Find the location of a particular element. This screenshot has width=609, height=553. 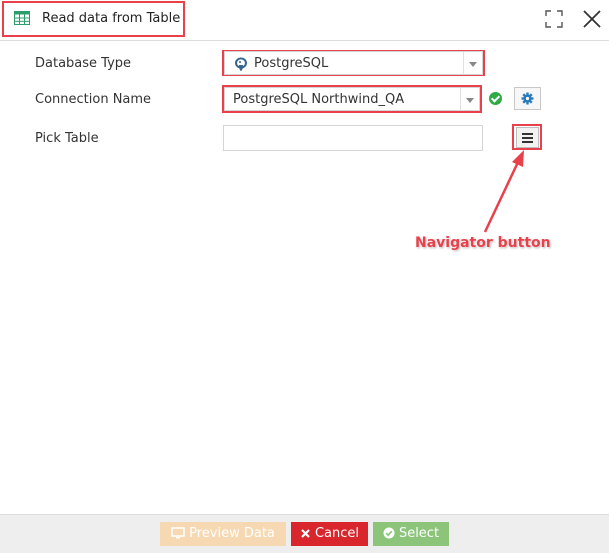

select-button: Select is located at coordinates (411, 534).